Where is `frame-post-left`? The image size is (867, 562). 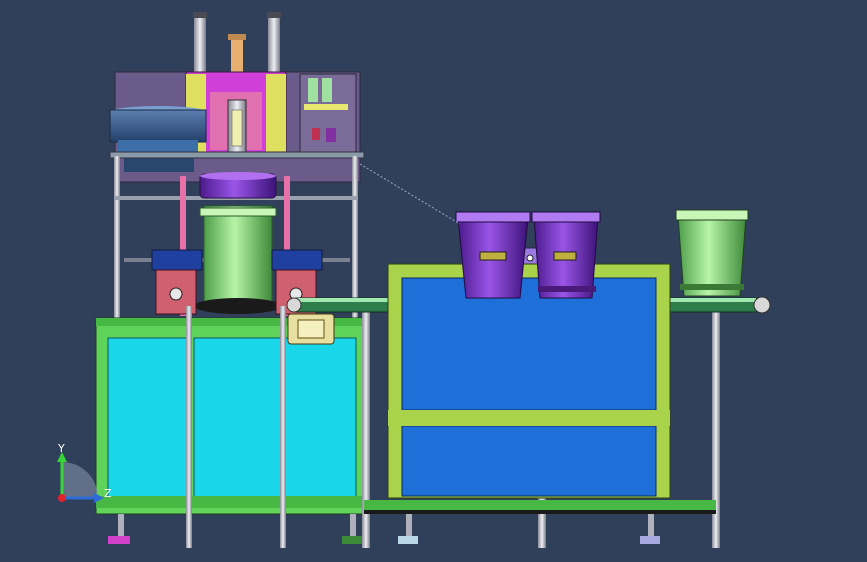
frame-post-left is located at coordinates (117, 237).